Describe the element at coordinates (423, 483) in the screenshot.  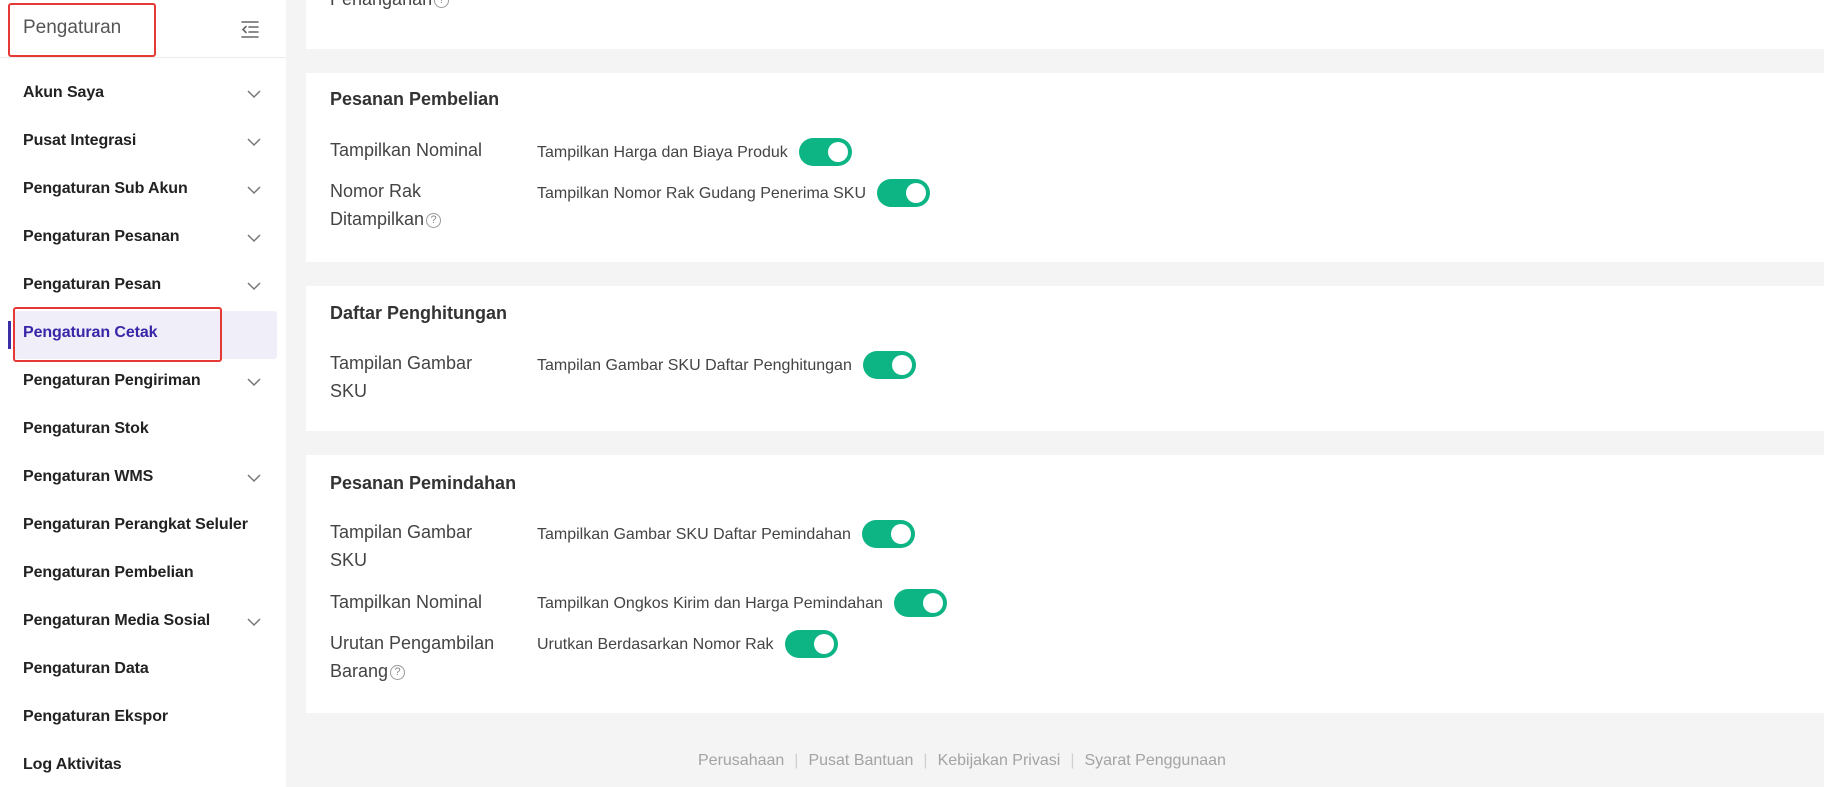
I see `section-title: Pesanan Pemindahan` at that location.